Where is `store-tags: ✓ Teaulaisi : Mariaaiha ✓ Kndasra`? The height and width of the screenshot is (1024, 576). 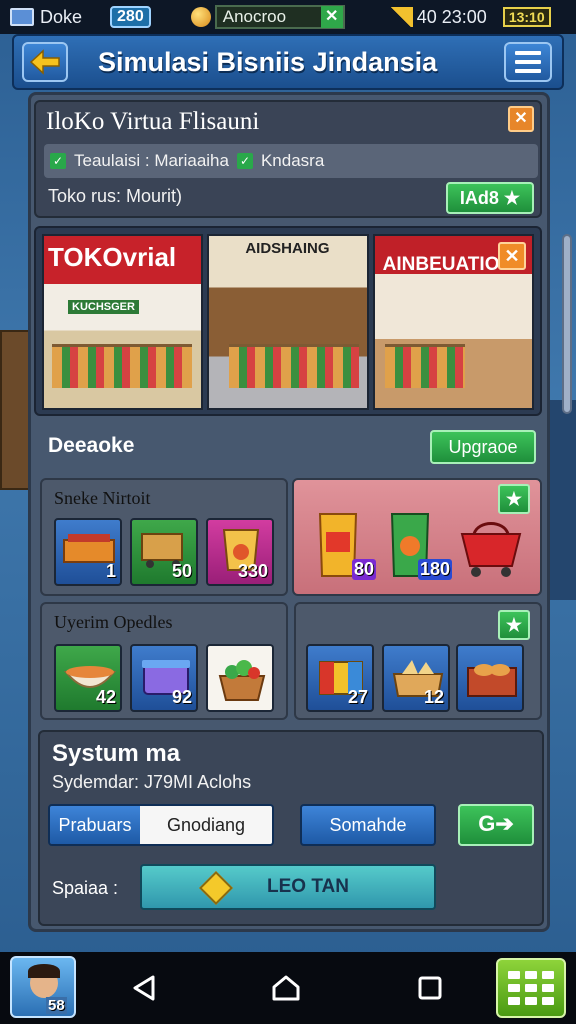
store-tags: ✓ Teaulaisi : Mariaaiha ✓ Kndasra is located at coordinates (291, 161).